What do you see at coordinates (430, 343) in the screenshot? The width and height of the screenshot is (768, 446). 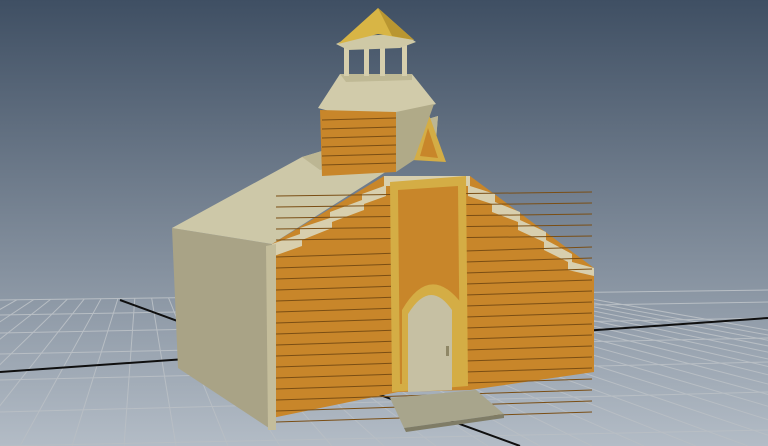 I see `door-panel` at bounding box center [430, 343].